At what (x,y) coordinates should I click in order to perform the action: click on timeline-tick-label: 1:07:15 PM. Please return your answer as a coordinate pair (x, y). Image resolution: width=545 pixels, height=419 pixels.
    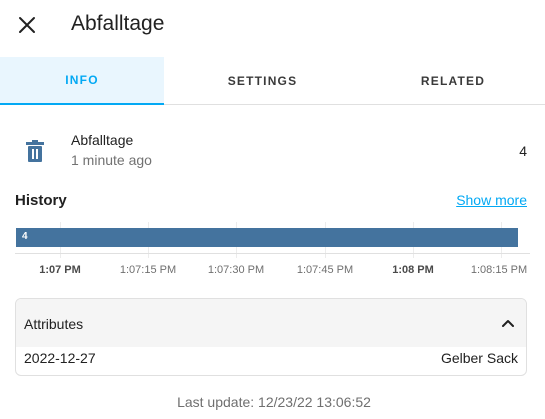
    Looking at the image, I should click on (148, 270).